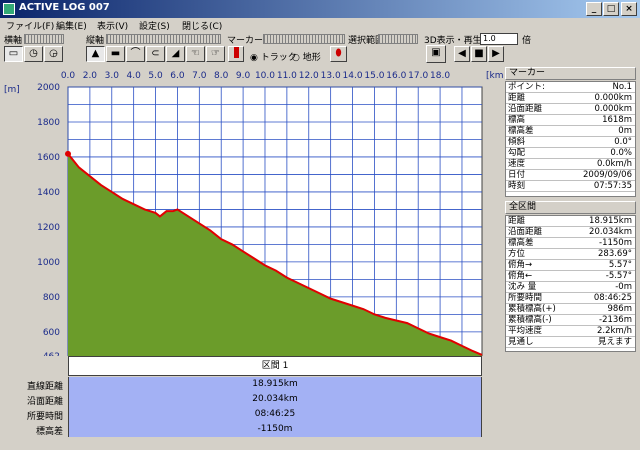 The height and width of the screenshot is (450, 640). Describe the element at coordinates (623, 142) in the screenshot. I see `marker-value: 0.0°` at that location.